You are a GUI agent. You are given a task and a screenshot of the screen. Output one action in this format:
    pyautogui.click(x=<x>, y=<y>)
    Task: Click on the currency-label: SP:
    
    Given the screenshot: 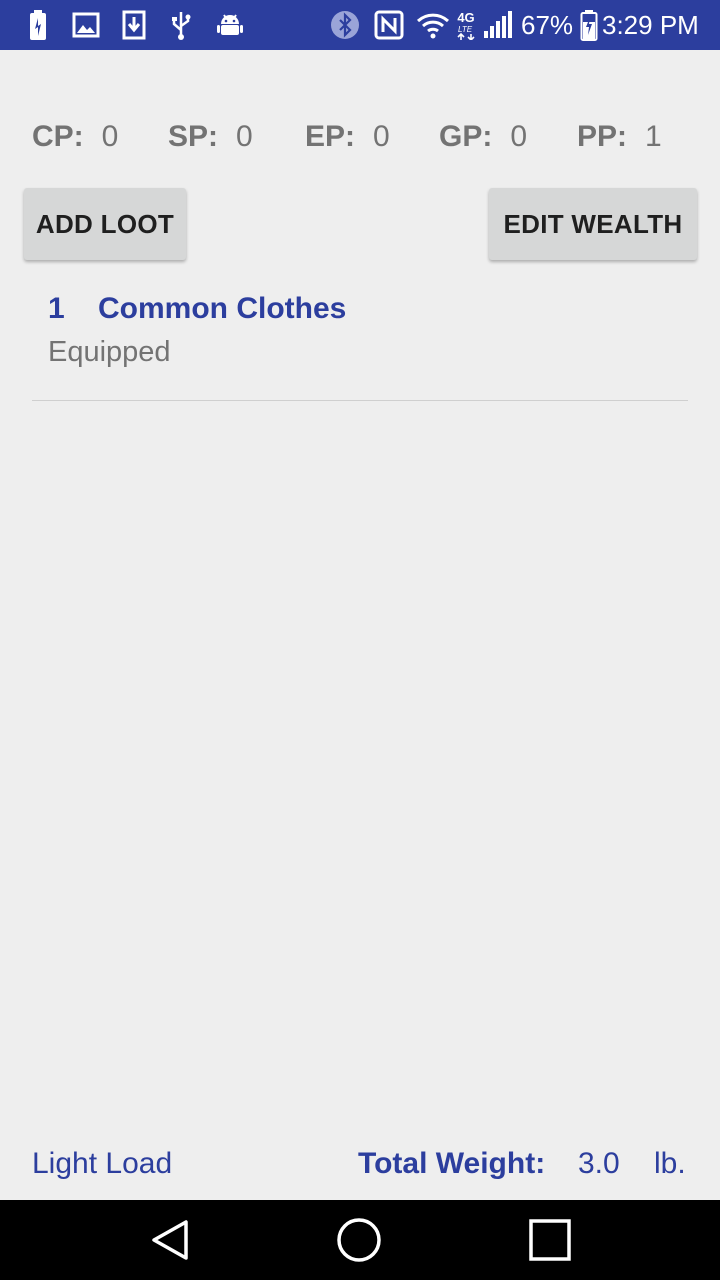 What is the action you would take?
    pyautogui.click(x=193, y=136)
    